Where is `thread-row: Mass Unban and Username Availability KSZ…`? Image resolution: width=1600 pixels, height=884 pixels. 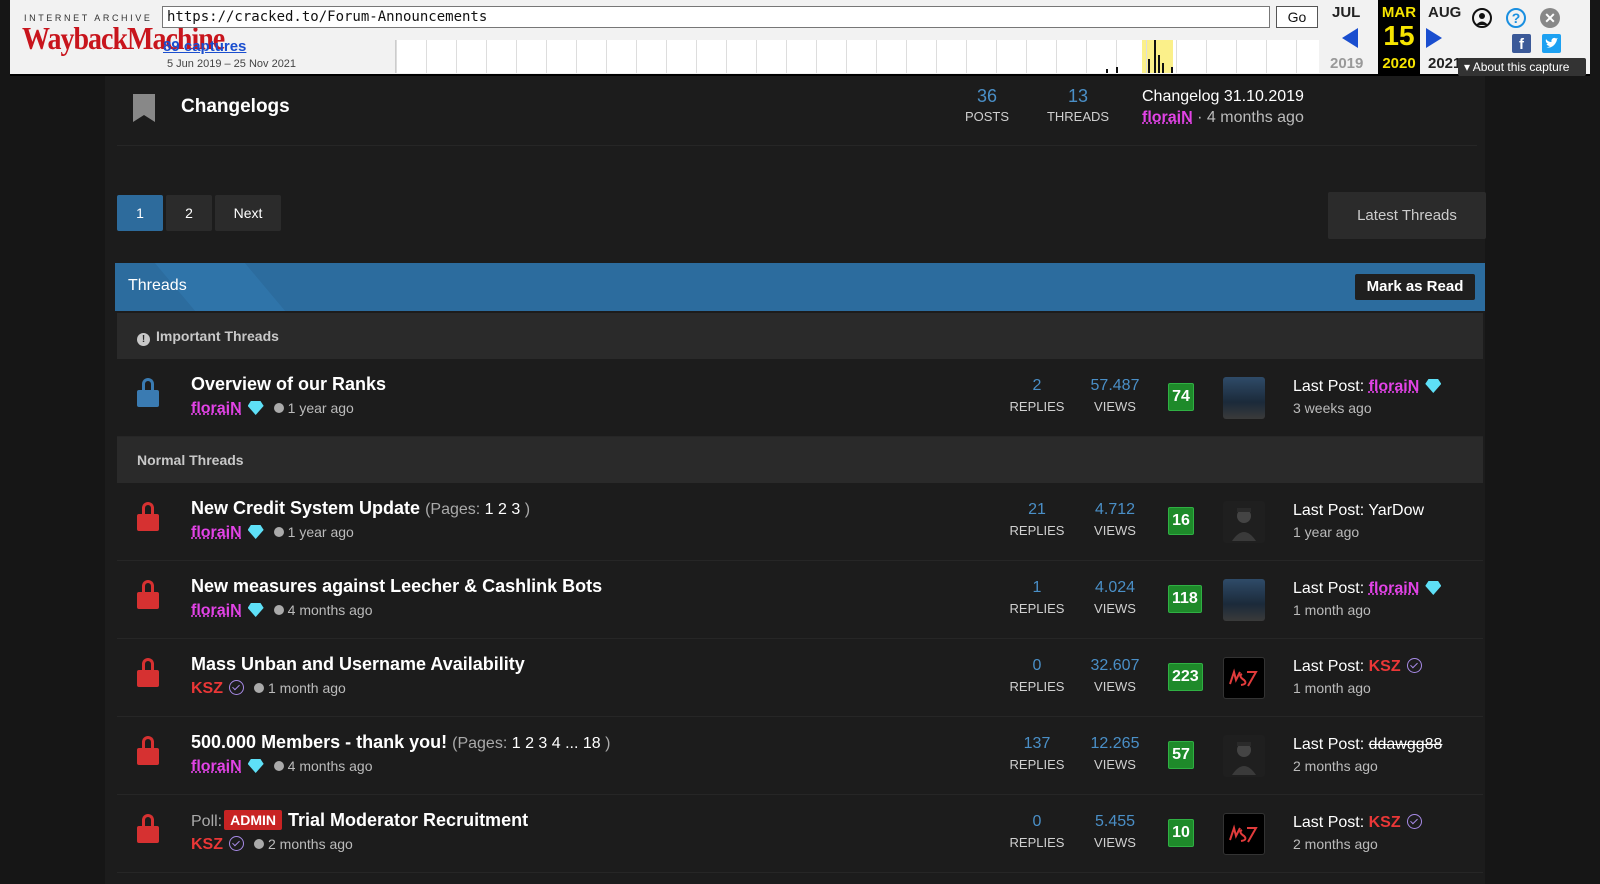
thread-row: Mass Unban and Username Availability KSZ… is located at coordinates (800, 678).